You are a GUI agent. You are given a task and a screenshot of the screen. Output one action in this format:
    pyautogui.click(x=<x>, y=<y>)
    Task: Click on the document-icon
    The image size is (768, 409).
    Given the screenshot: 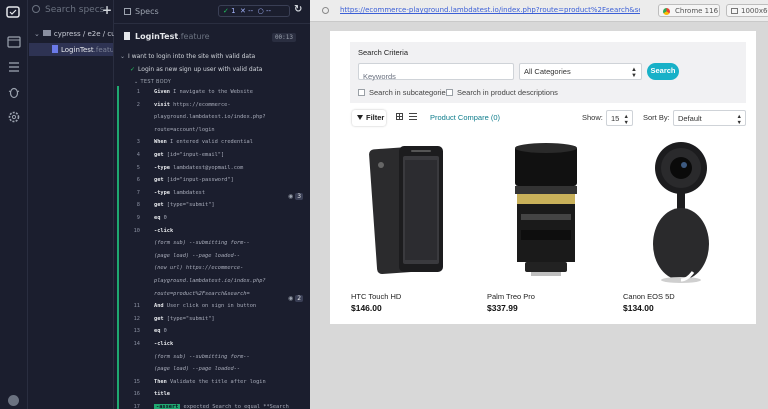 What is the action you would take?
    pyautogui.click(x=55, y=49)
    